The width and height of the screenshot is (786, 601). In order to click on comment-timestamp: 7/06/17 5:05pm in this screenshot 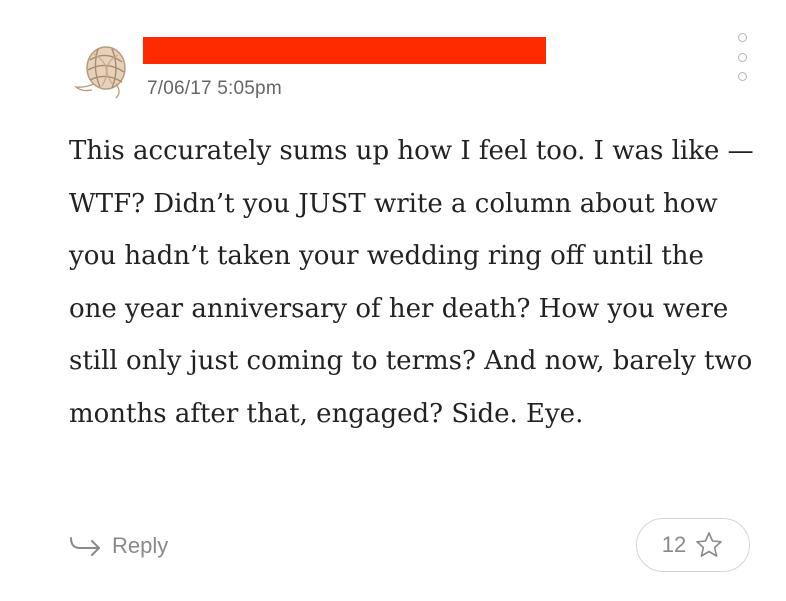, I will do `click(214, 89)`.